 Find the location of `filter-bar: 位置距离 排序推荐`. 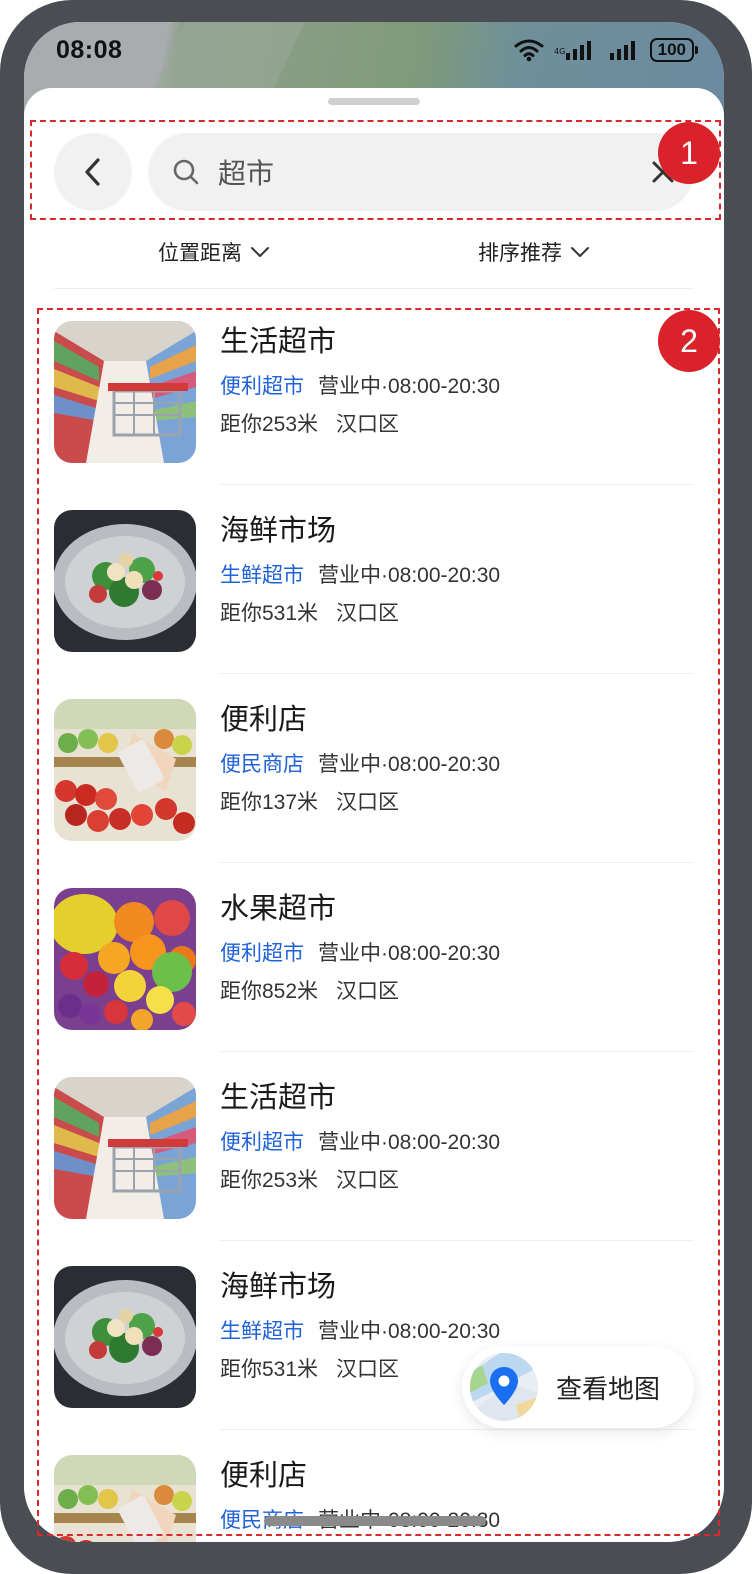

filter-bar: 位置距离 排序推荐 is located at coordinates (374, 252).